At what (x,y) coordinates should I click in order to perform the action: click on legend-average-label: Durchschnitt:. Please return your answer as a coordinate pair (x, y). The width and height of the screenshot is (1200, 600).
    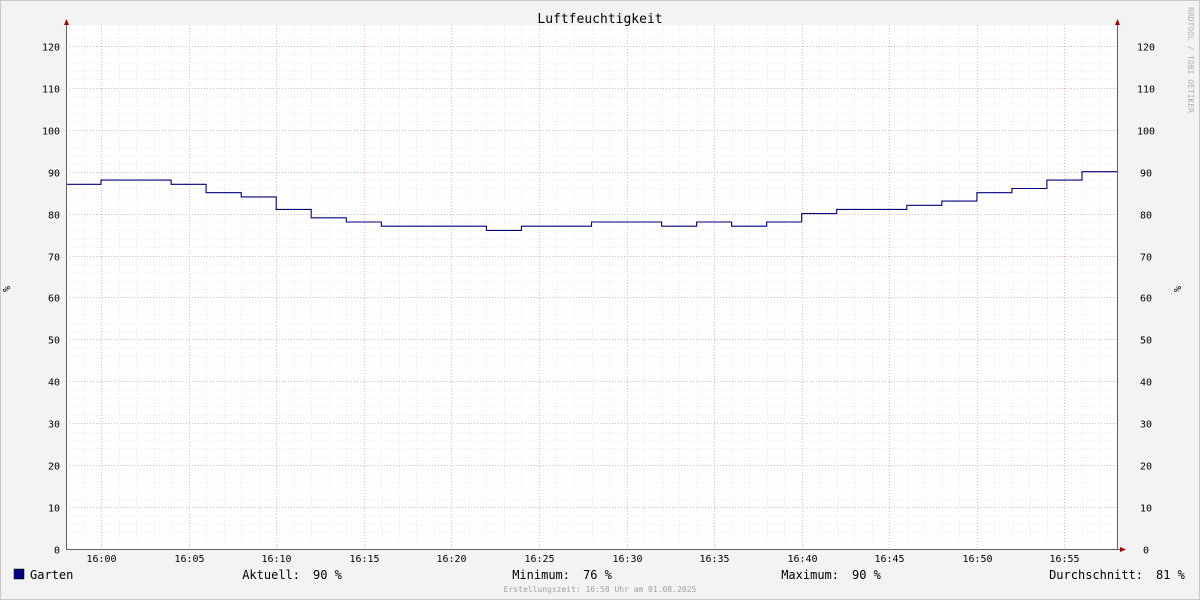
    Looking at the image, I should click on (1096, 575).